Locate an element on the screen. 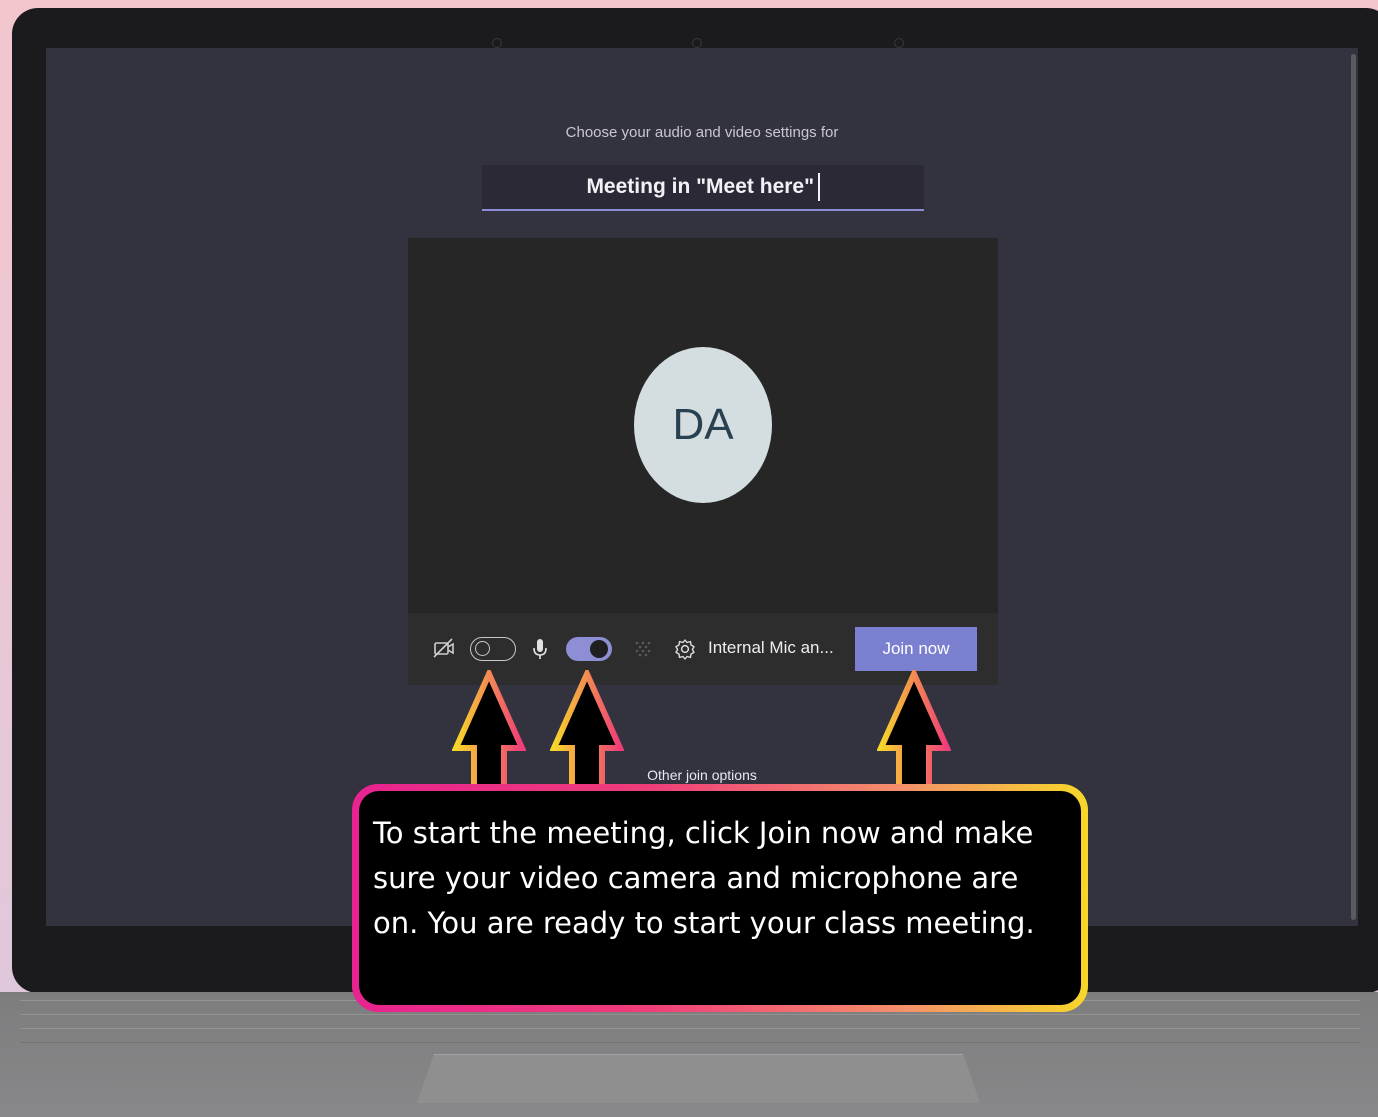 Image resolution: width=1378 pixels, height=1117 pixels. text-caret is located at coordinates (819, 187).